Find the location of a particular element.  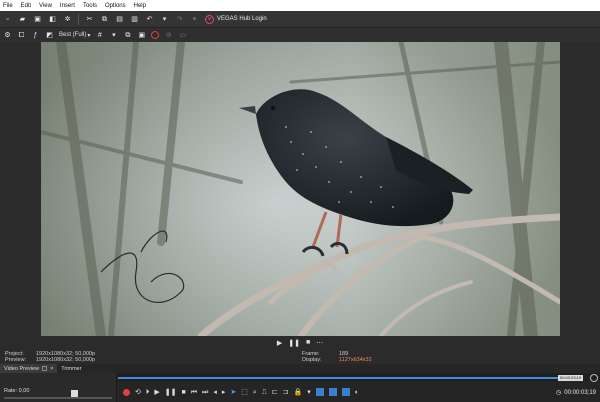

grid-icon: # is located at coordinates (99, 35).